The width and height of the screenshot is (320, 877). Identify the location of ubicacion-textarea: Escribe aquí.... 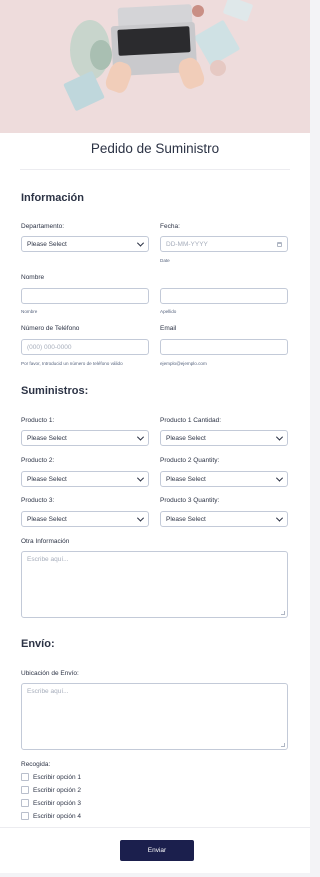
(154, 716).